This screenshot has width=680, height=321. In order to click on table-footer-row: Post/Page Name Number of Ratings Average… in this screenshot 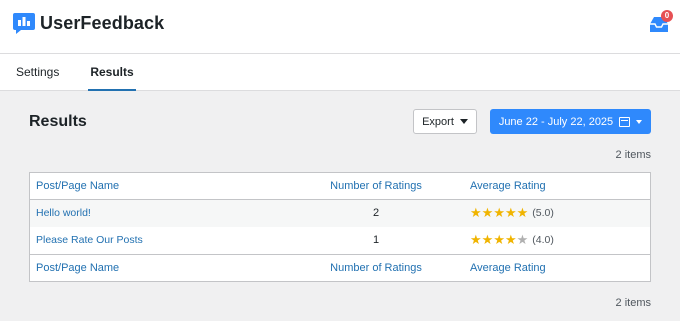, I will do `click(340, 267)`.